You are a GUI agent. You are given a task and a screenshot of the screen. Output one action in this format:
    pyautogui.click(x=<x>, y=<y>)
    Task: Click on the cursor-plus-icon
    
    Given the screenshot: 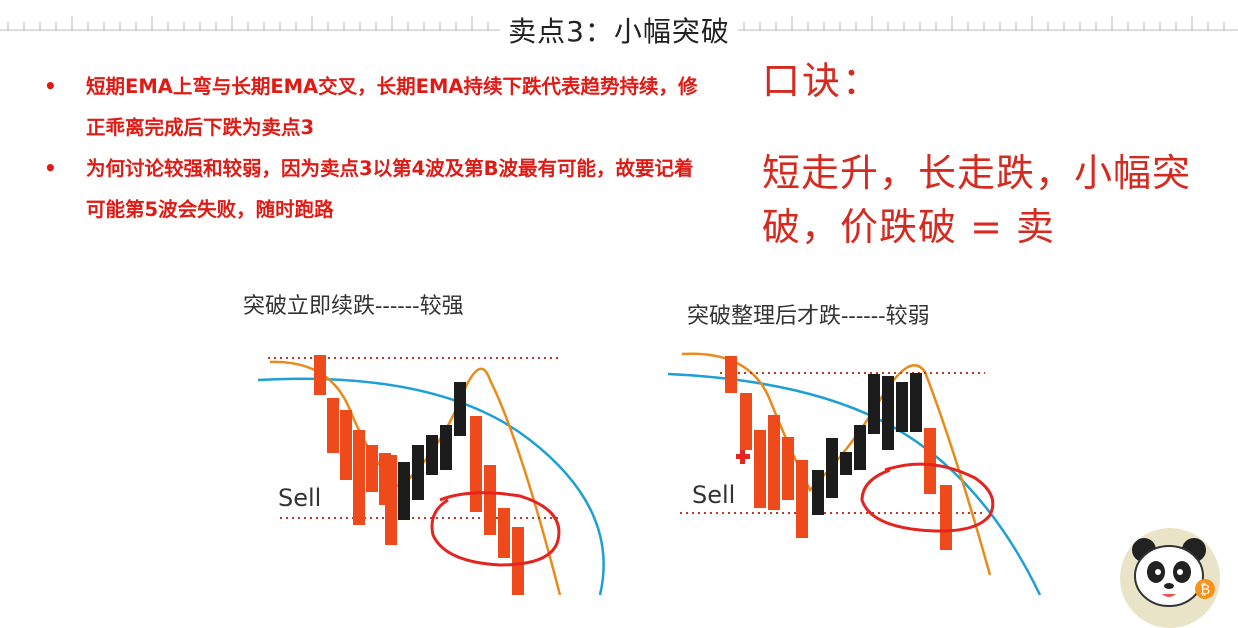 What is the action you would take?
    pyautogui.click(x=742, y=457)
    